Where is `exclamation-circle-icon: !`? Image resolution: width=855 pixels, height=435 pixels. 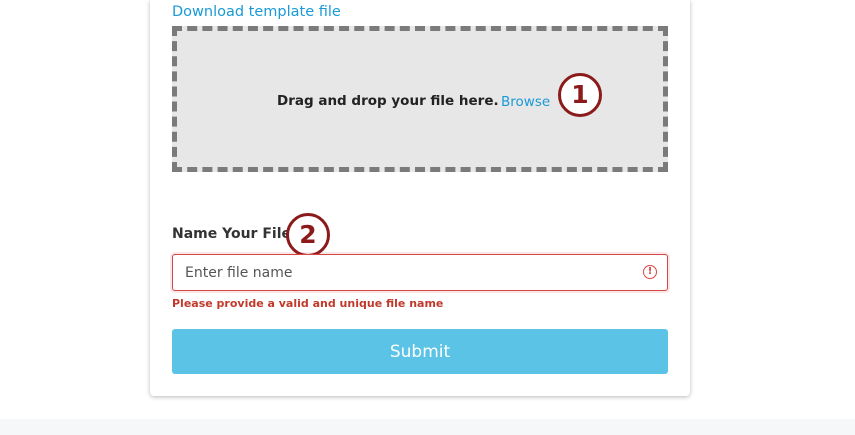 exclamation-circle-icon: ! is located at coordinates (650, 272).